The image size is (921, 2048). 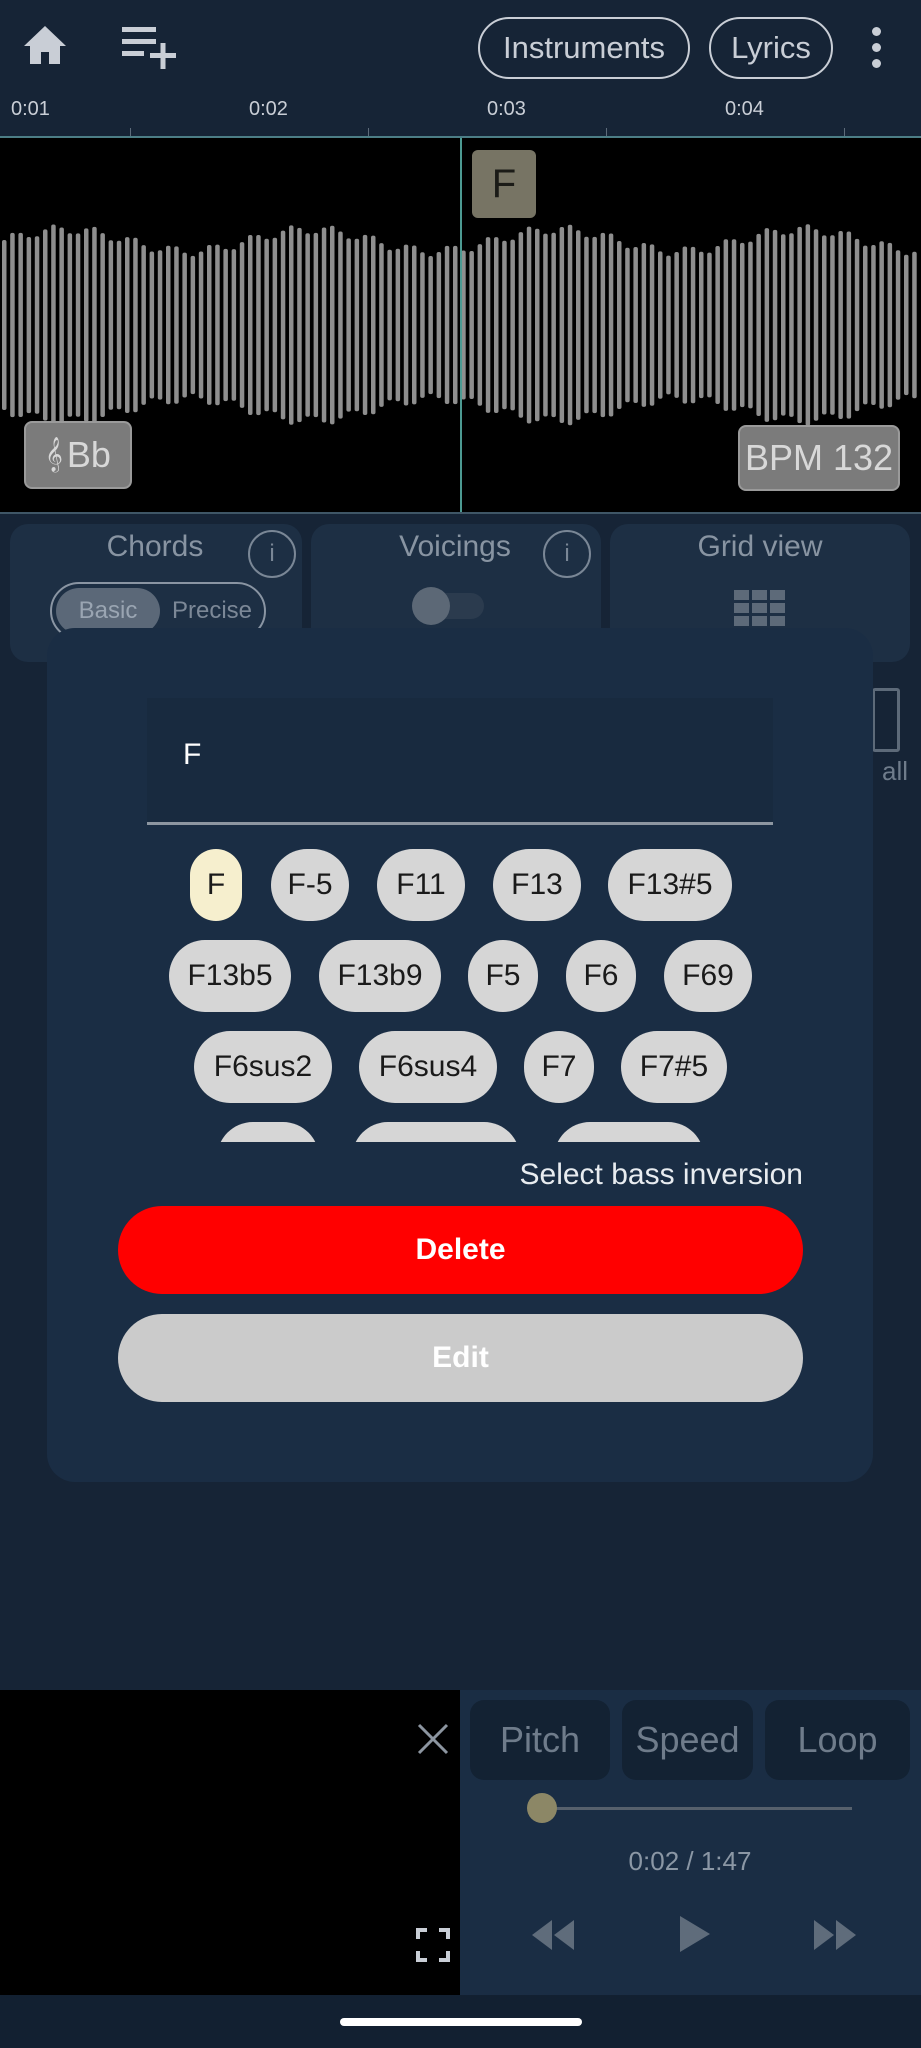 I want to click on chord-chip: F13b9, so click(x=380, y=976).